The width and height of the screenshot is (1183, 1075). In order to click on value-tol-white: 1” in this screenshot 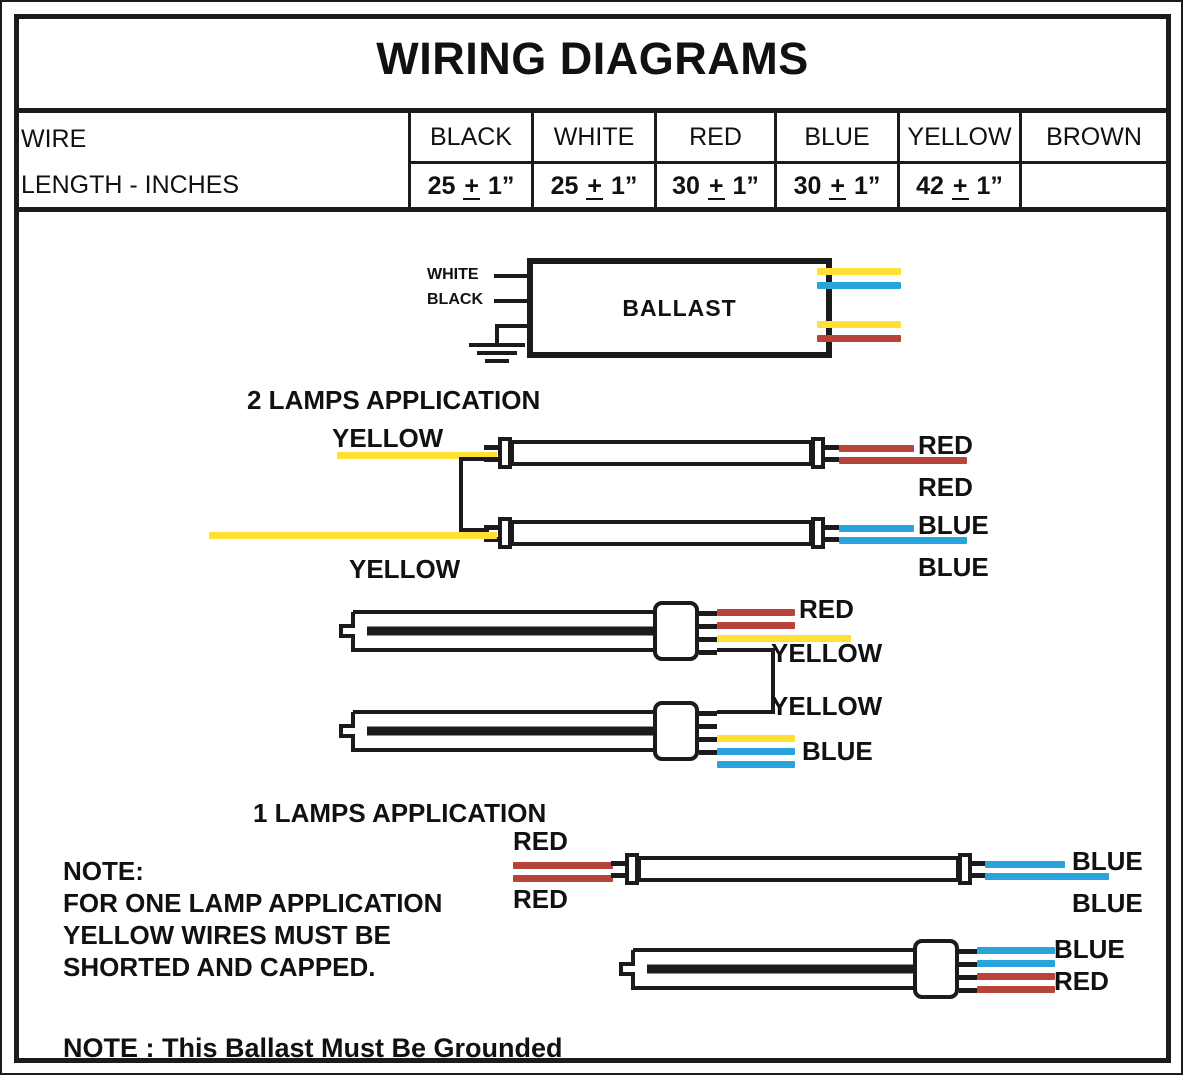, I will do `click(624, 186)`.